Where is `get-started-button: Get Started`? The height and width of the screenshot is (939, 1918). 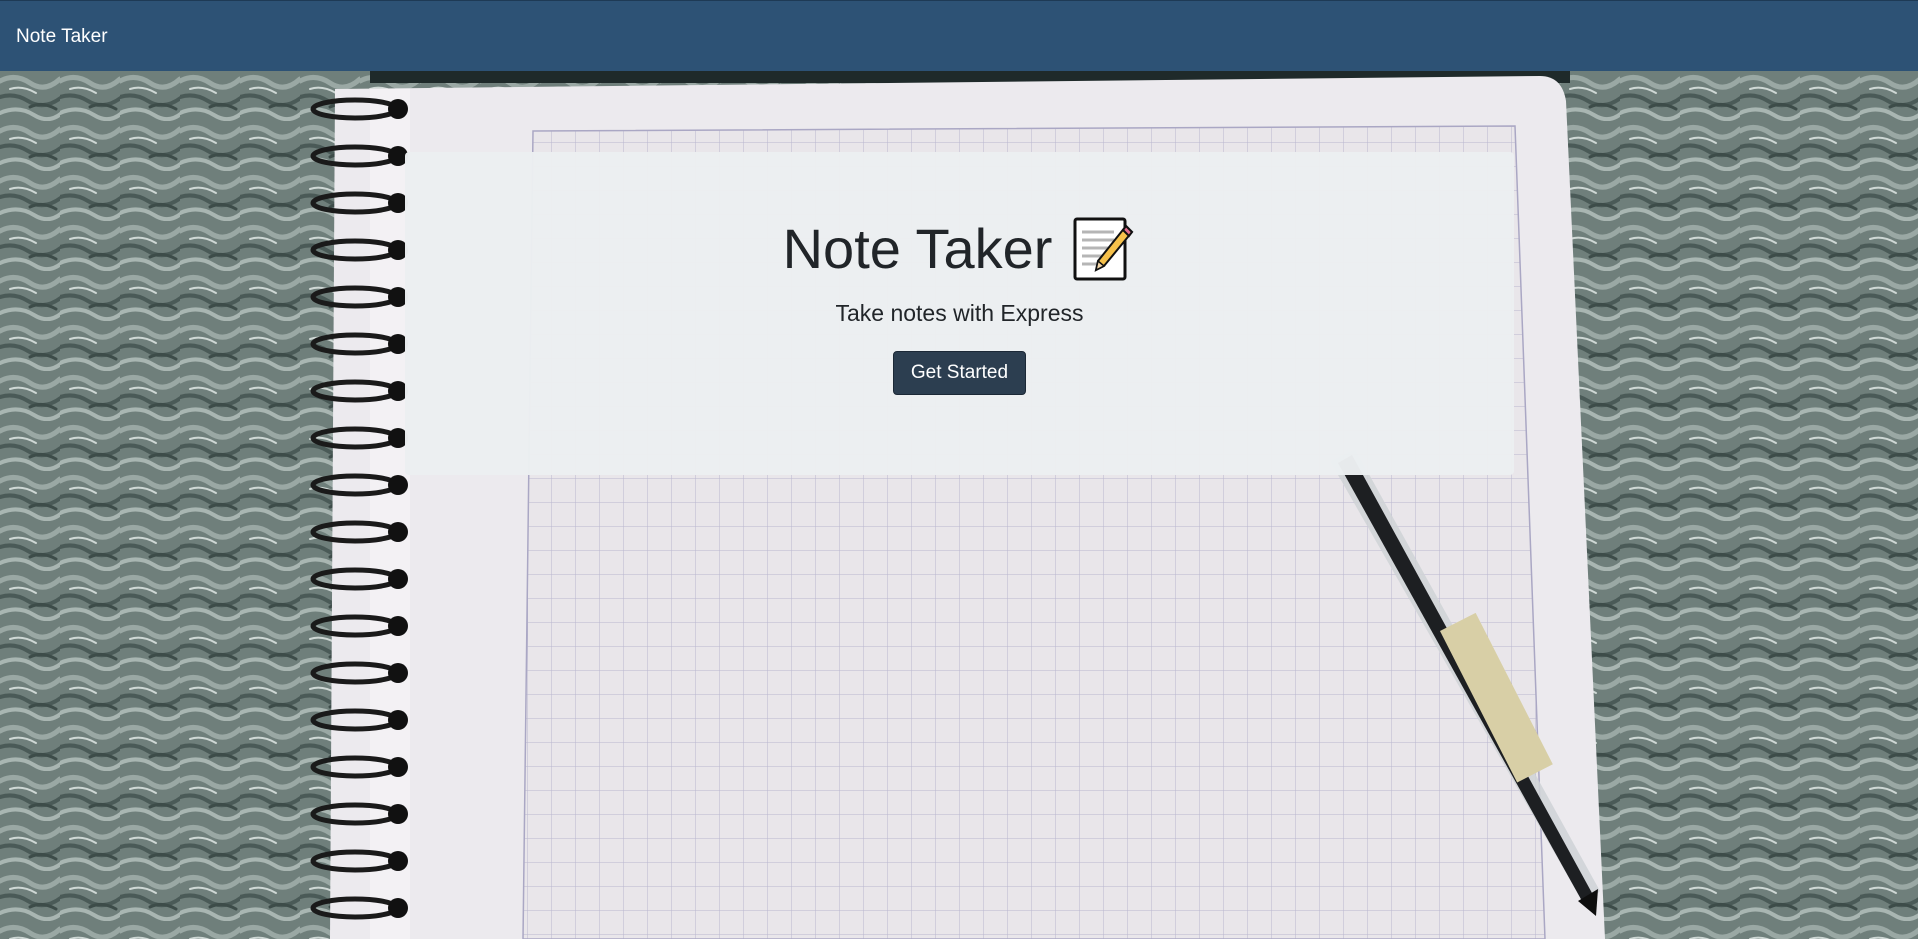
get-started-button: Get Started is located at coordinates (959, 373).